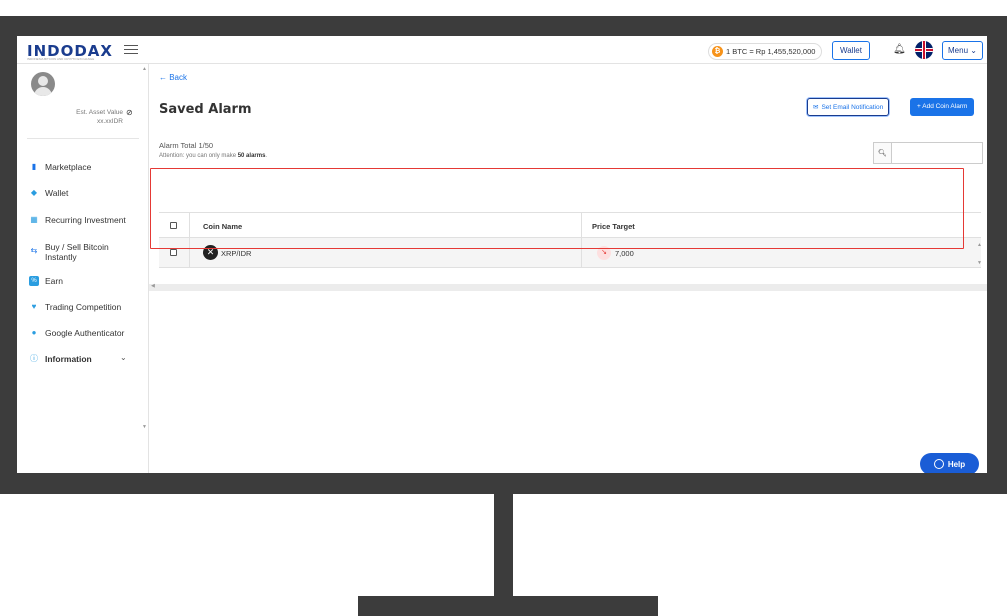  Describe the element at coordinates (186, 145) in the screenshot. I see `alarm-total: Alarm Total 1/50` at that location.